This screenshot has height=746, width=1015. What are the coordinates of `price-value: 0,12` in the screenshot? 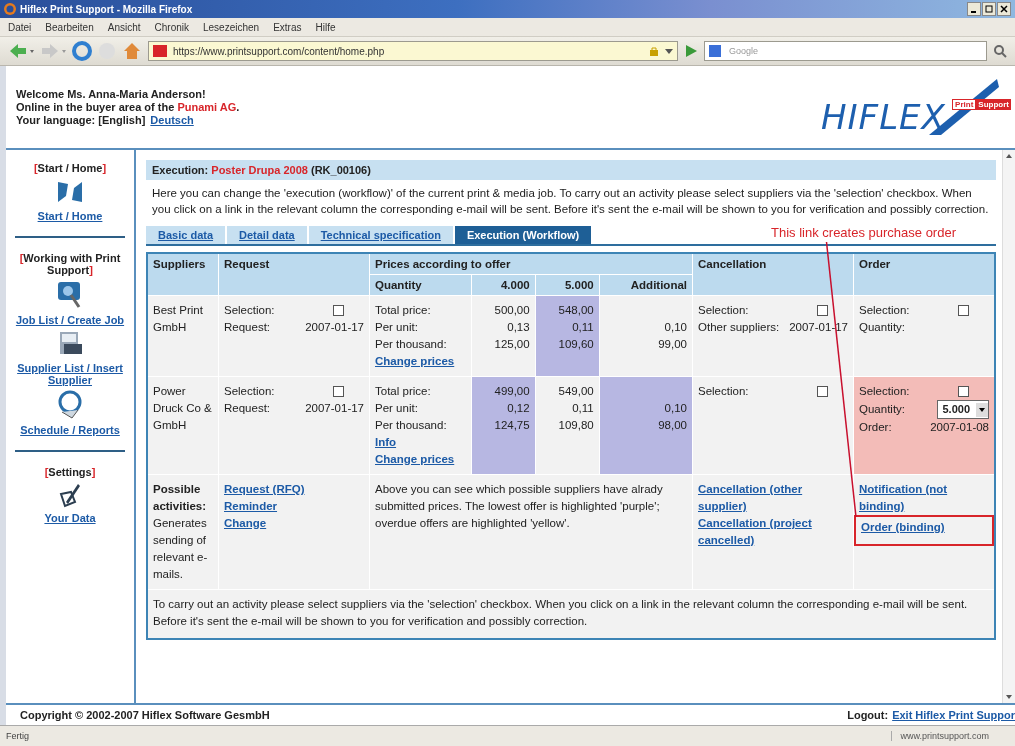 It's located at (518, 408).